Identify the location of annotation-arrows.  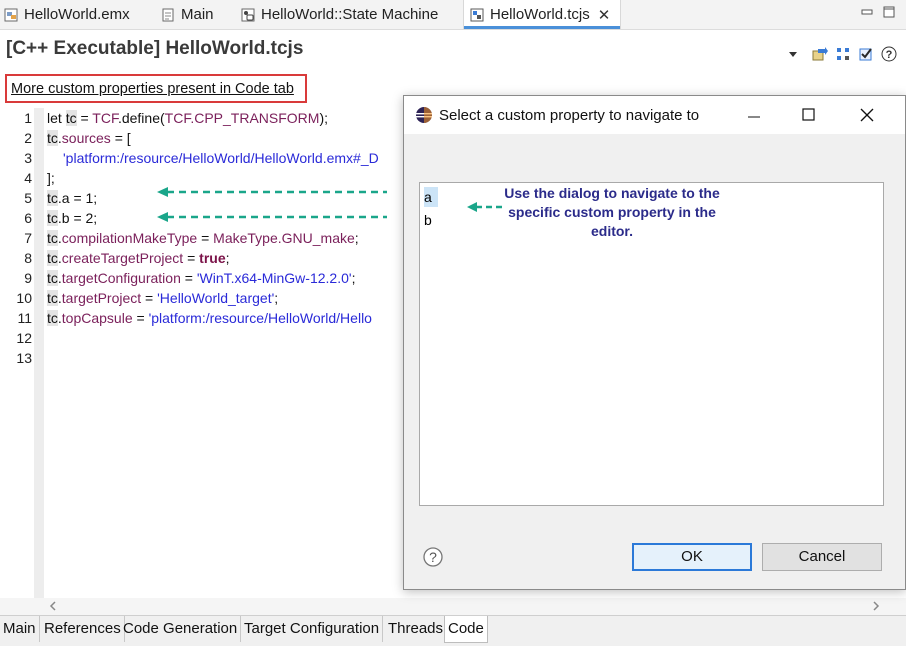
(272, 204).